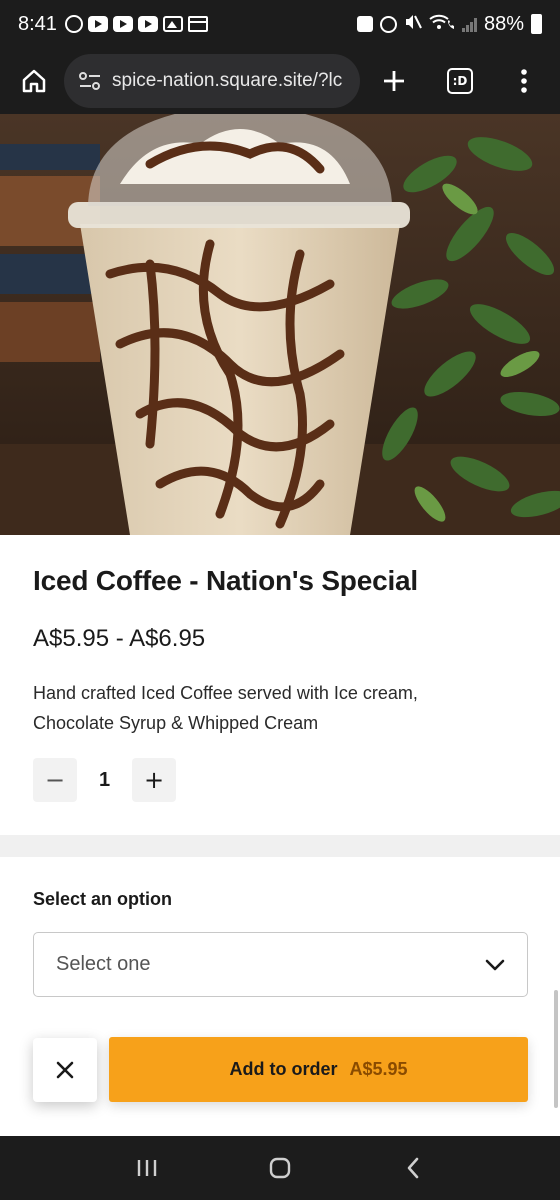 The image size is (560, 1200). I want to click on browser-toolbar: spice-nation.square.site/?lc :D, so click(280, 81).